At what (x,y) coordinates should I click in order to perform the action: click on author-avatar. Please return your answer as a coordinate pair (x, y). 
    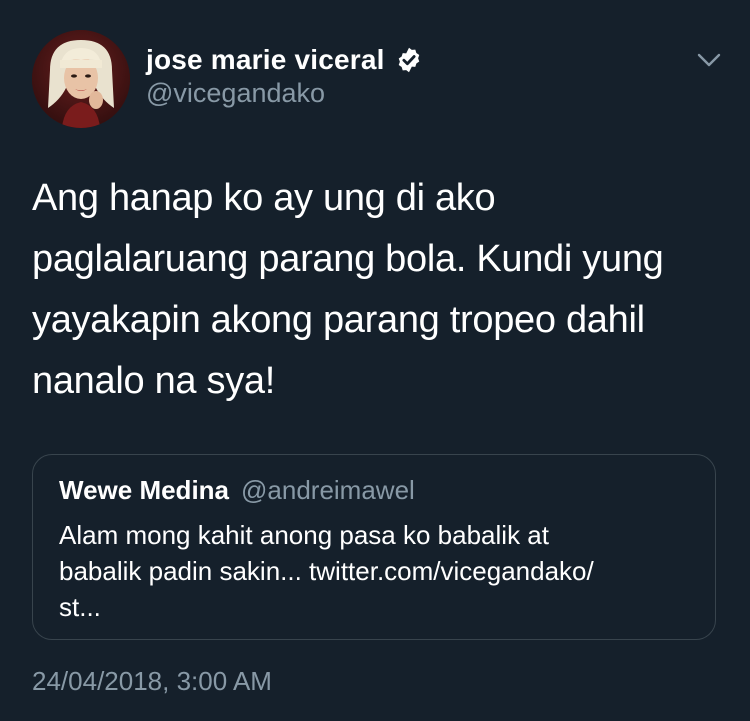
    Looking at the image, I should click on (81, 79).